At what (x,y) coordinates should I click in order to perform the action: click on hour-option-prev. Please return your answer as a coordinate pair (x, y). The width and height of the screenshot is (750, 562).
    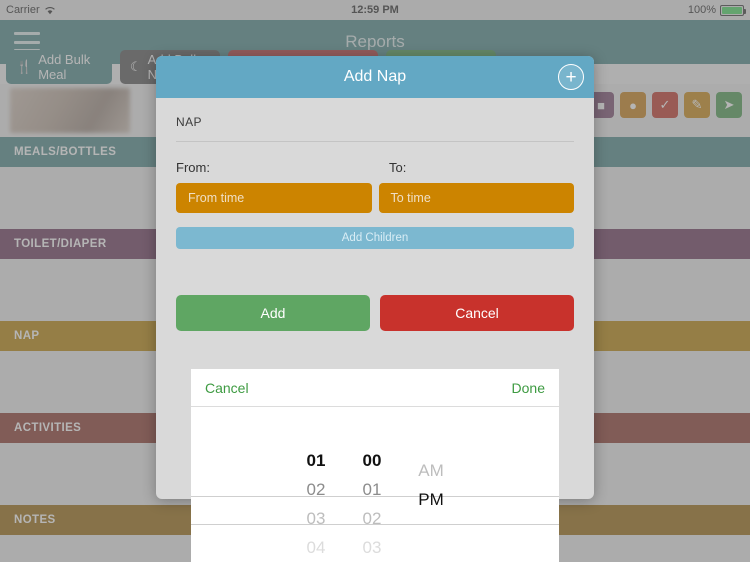
    Looking at the image, I should click on (316, 439).